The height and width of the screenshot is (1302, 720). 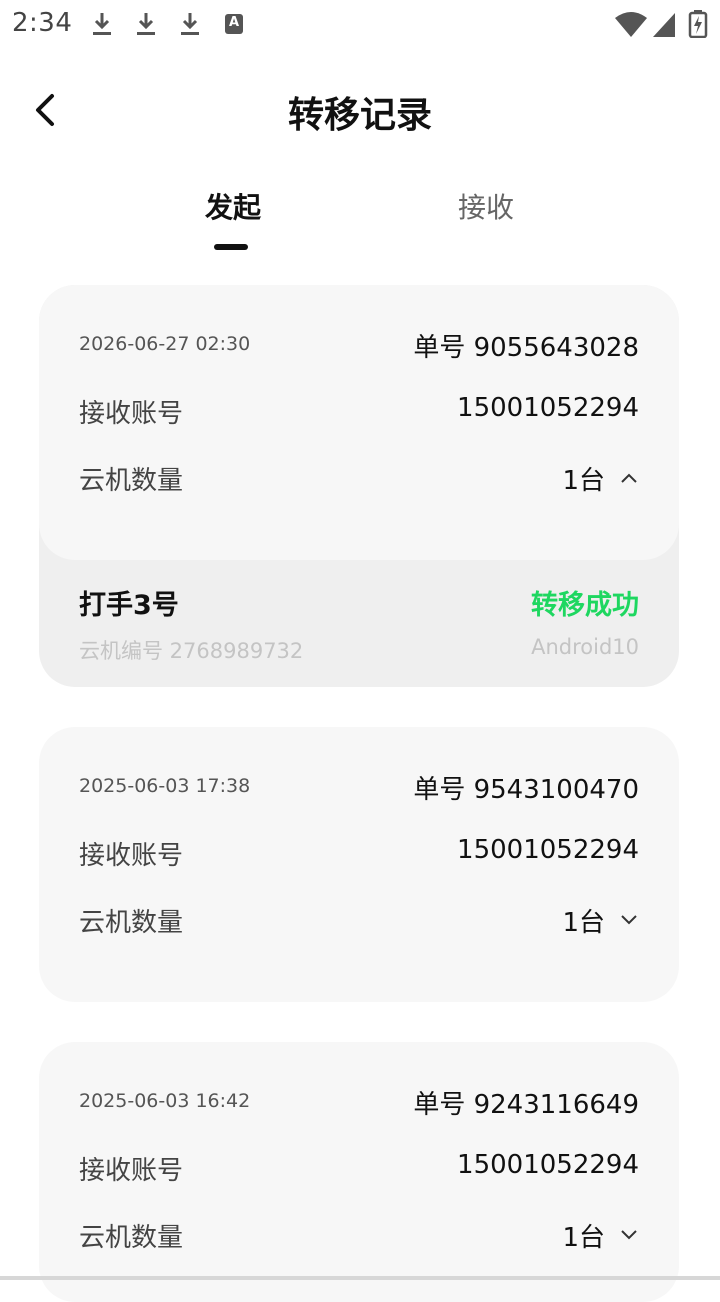 I want to click on record-order-number: 单号 9243116649, so click(x=526, y=1105).